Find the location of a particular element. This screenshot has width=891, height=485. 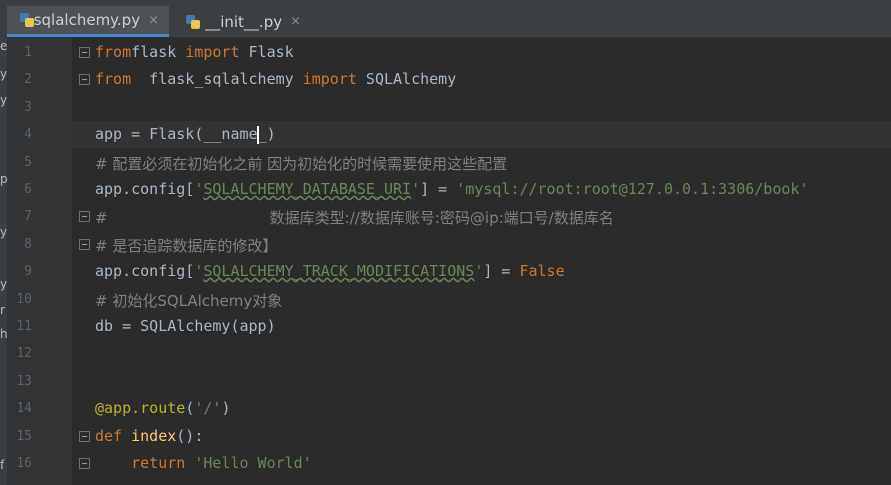

code-token: 'mysql://root:root@127.0.0.1:3306/book' is located at coordinates (632, 189).